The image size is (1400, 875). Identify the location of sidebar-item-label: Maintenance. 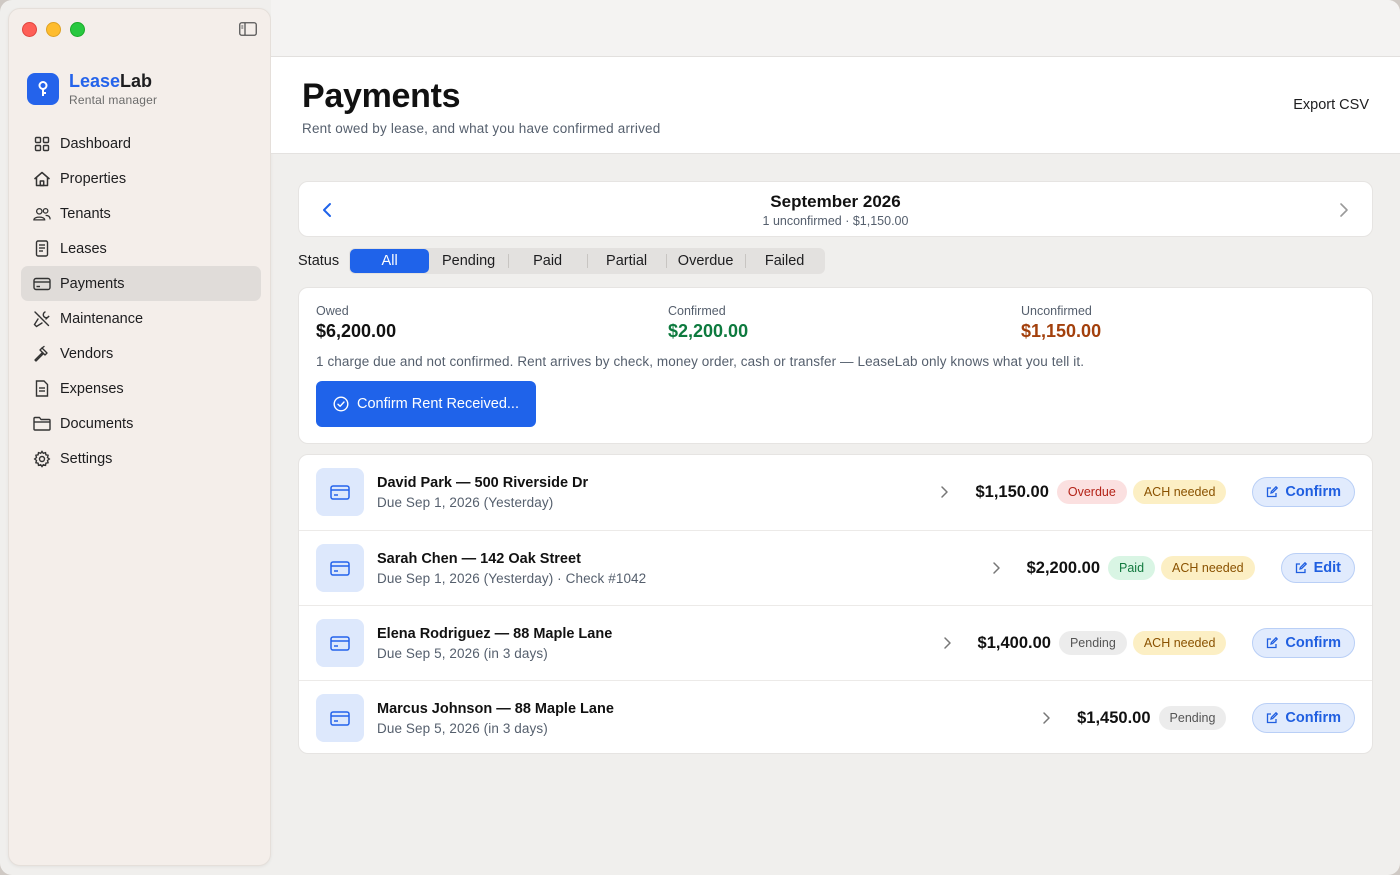
(102, 318).